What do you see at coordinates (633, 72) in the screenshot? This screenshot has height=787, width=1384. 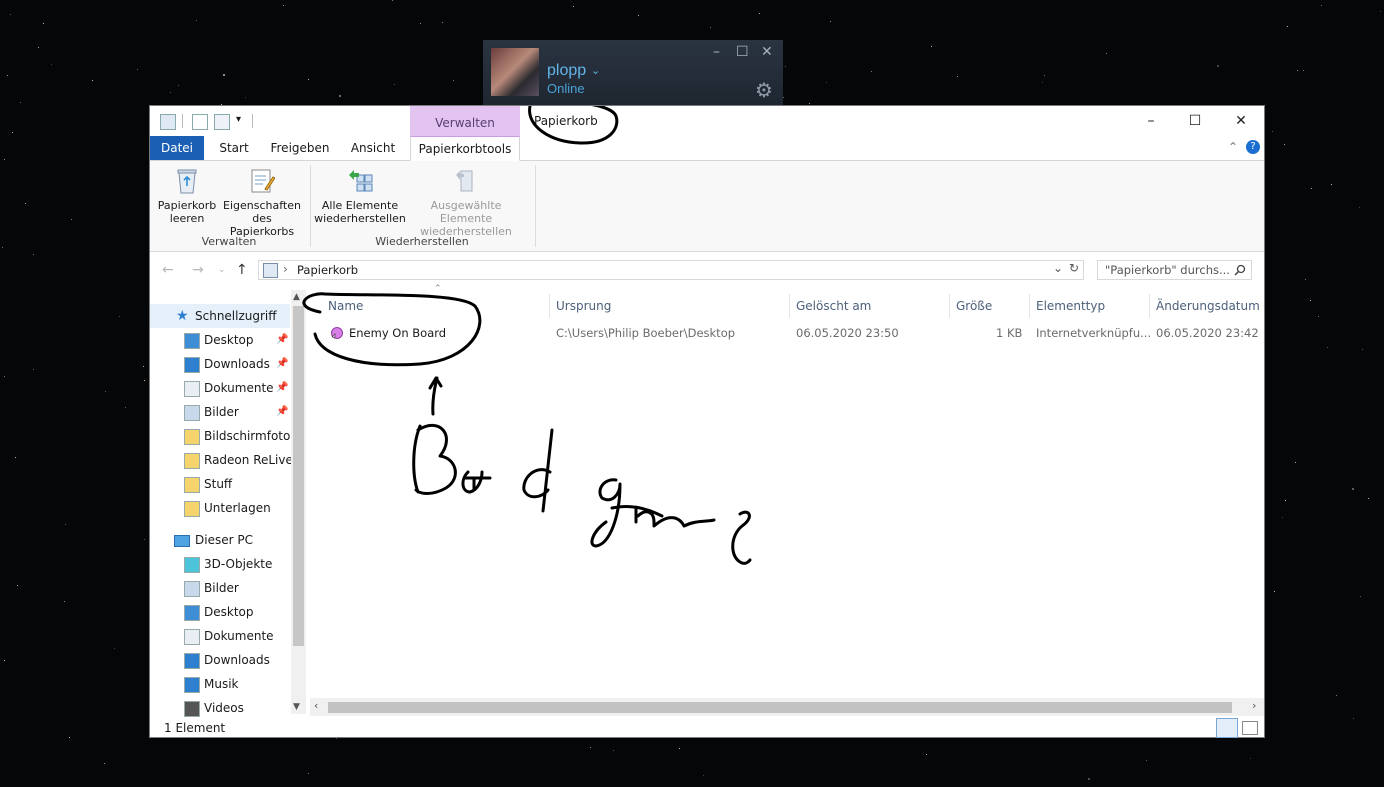 I see `steam-mini-profile: plopp ⌄ Online – ☐ ✕ ⚙` at bounding box center [633, 72].